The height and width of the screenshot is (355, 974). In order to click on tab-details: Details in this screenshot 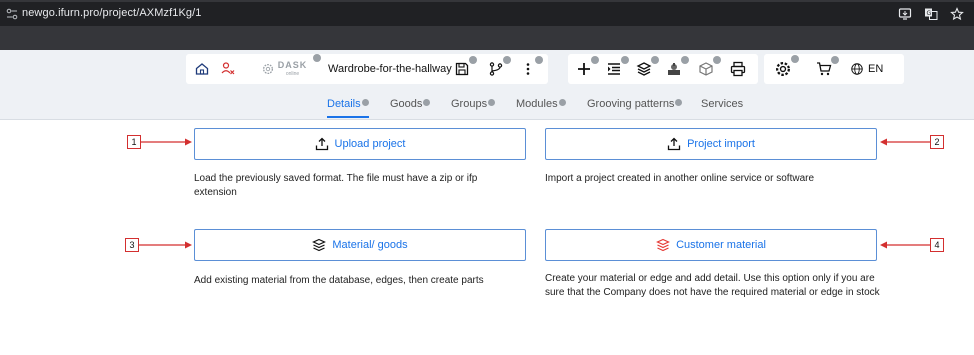, I will do `click(348, 108)`.